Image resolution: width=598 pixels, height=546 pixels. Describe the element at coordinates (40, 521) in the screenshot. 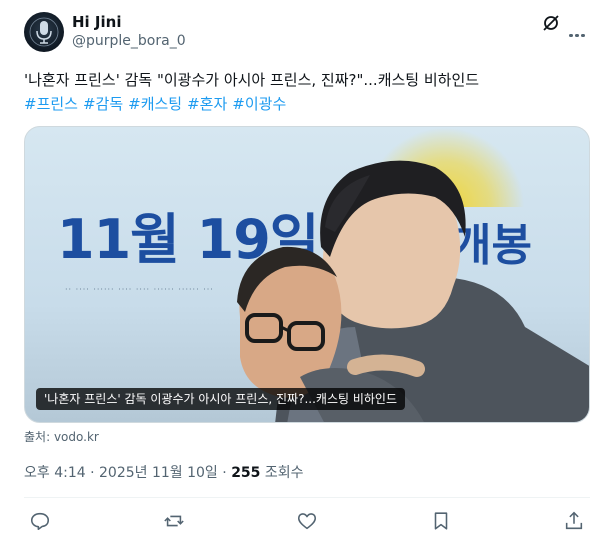

I see `reply-icon` at that location.